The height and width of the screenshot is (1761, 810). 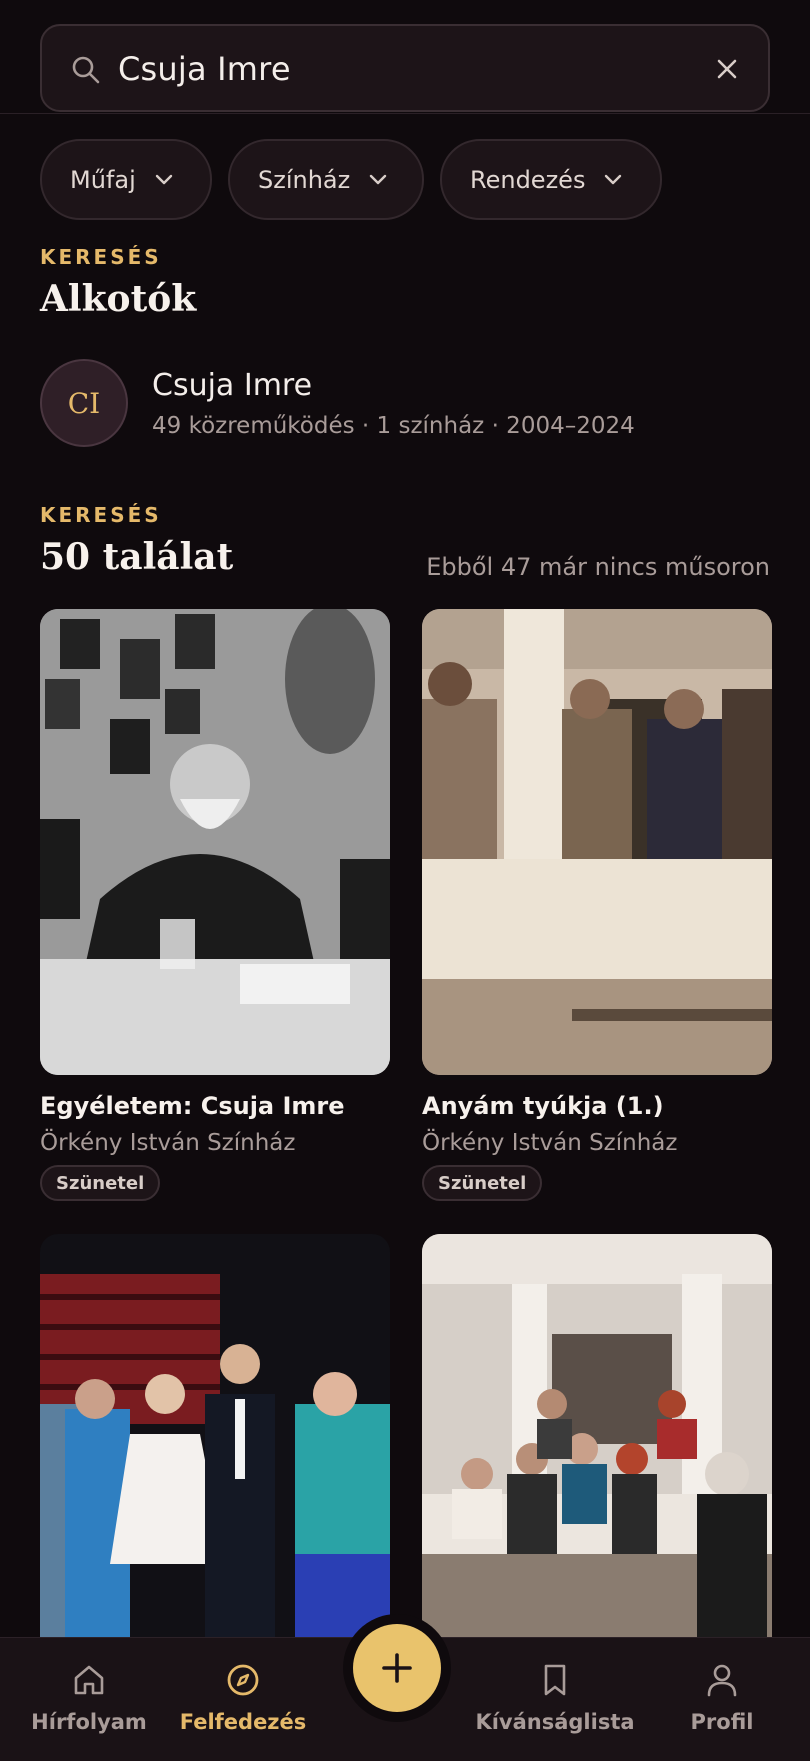 What do you see at coordinates (555, 1680) in the screenshot?
I see `bookmark-icon` at bounding box center [555, 1680].